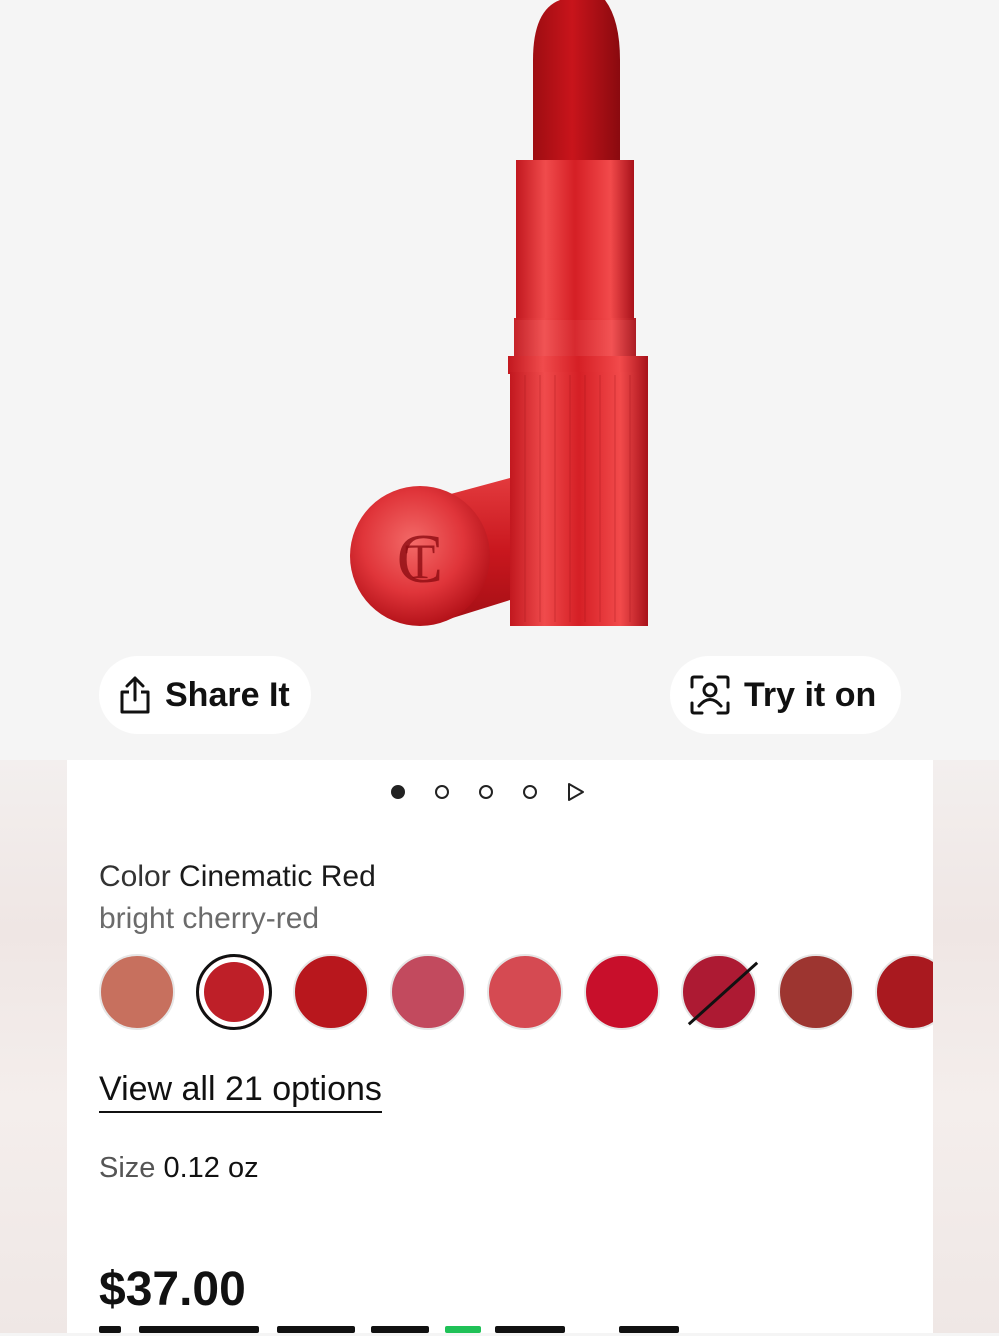 The width and height of the screenshot is (999, 1336). Describe the element at coordinates (420, 561) in the screenshot. I see `svg-text: T` at that location.